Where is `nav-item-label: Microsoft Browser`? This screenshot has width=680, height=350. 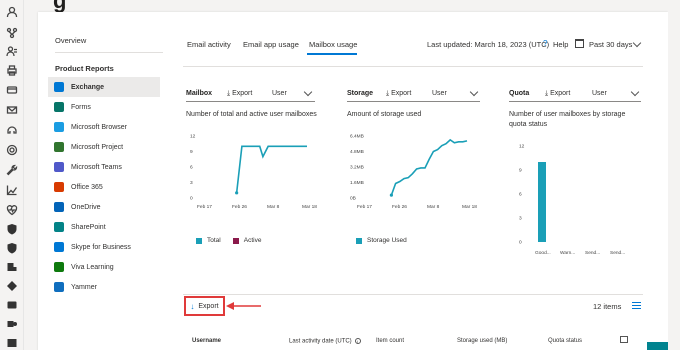 nav-item-label: Microsoft Browser is located at coordinates (99, 127).